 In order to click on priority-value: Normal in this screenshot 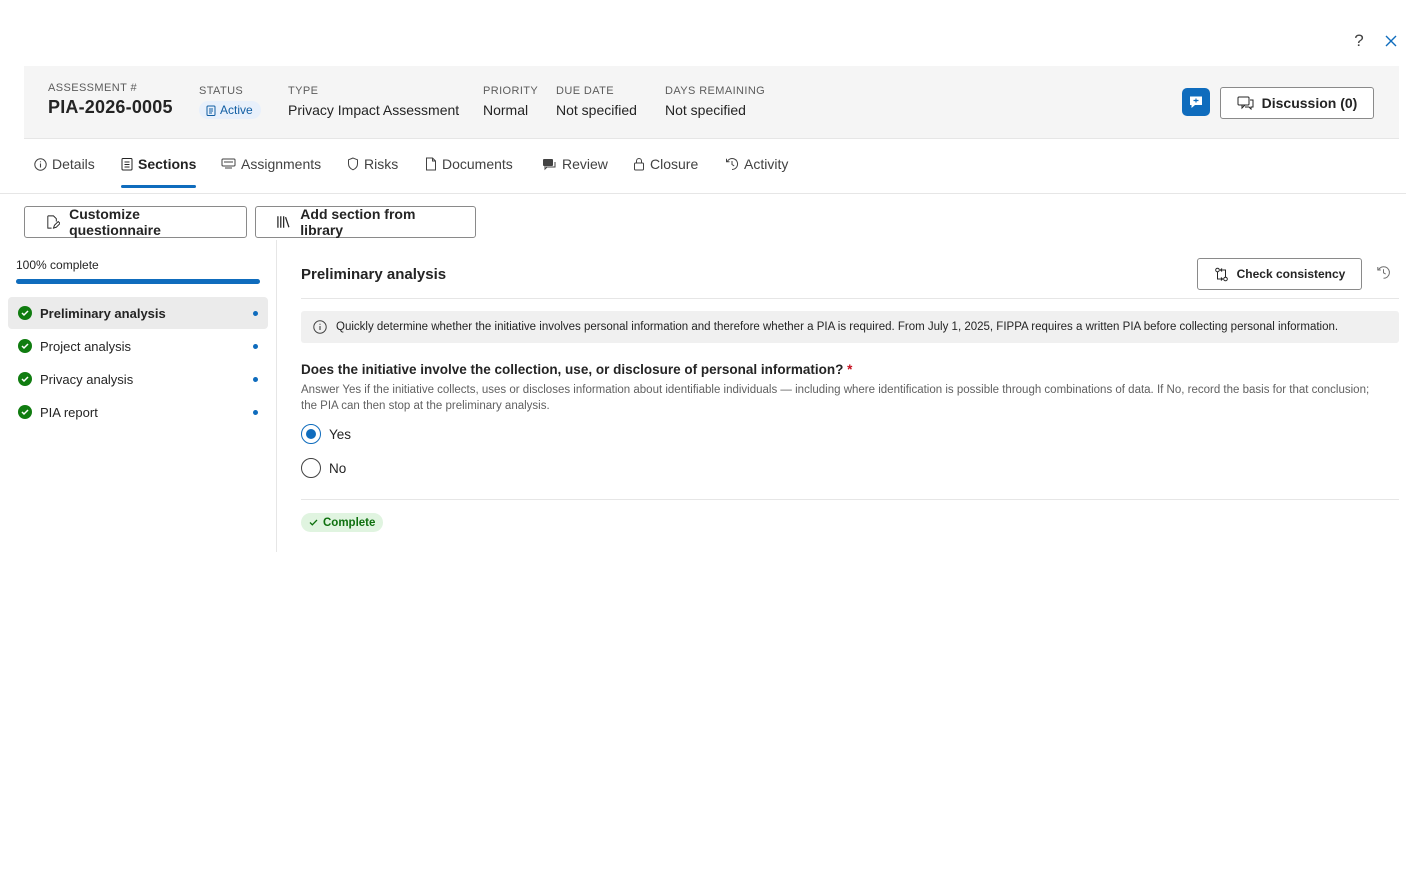, I will do `click(506, 110)`.